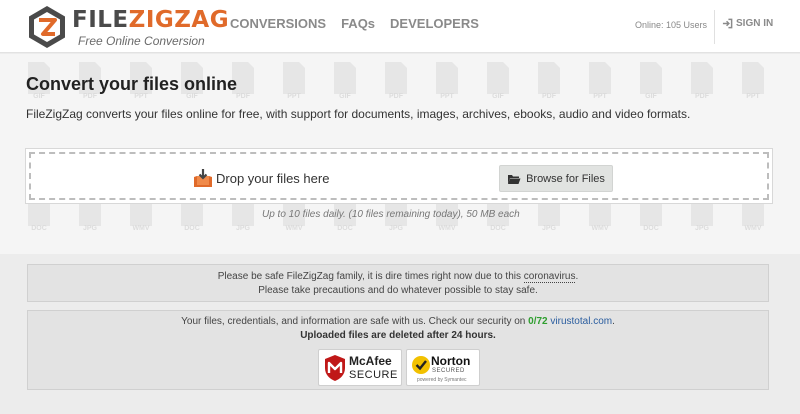  I want to click on norton-secured-label: SECURED, so click(448, 371).